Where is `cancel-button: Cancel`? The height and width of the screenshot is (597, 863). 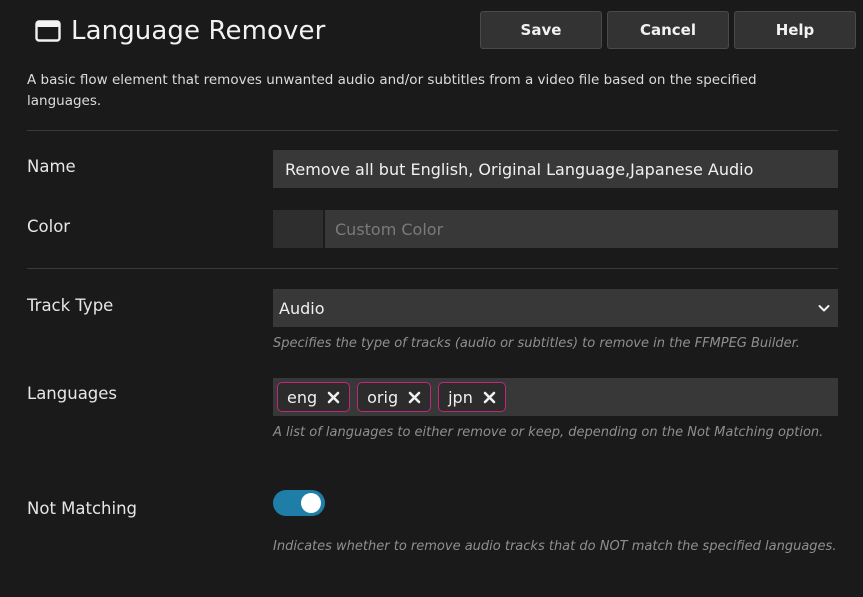 cancel-button: Cancel is located at coordinates (668, 30).